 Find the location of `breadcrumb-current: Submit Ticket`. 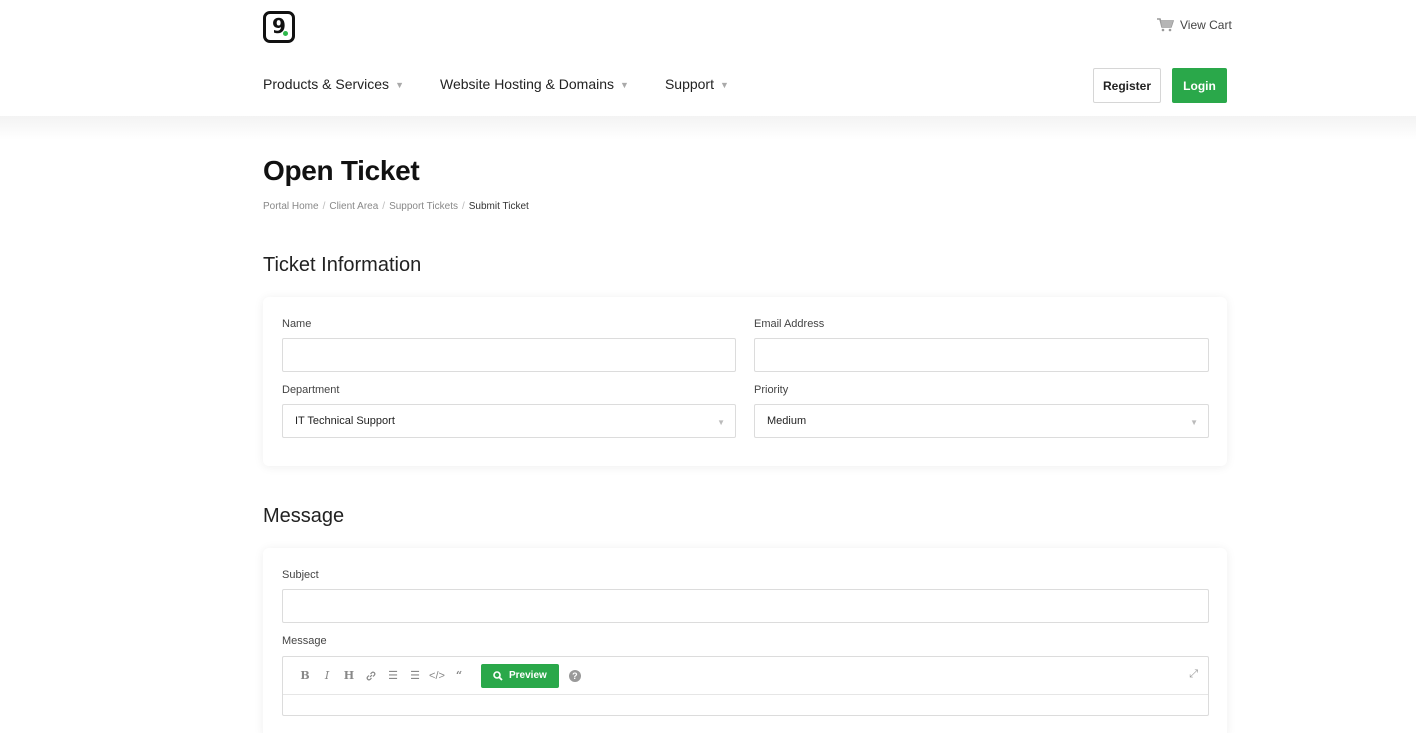

breadcrumb-current: Submit Ticket is located at coordinates (498, 206).